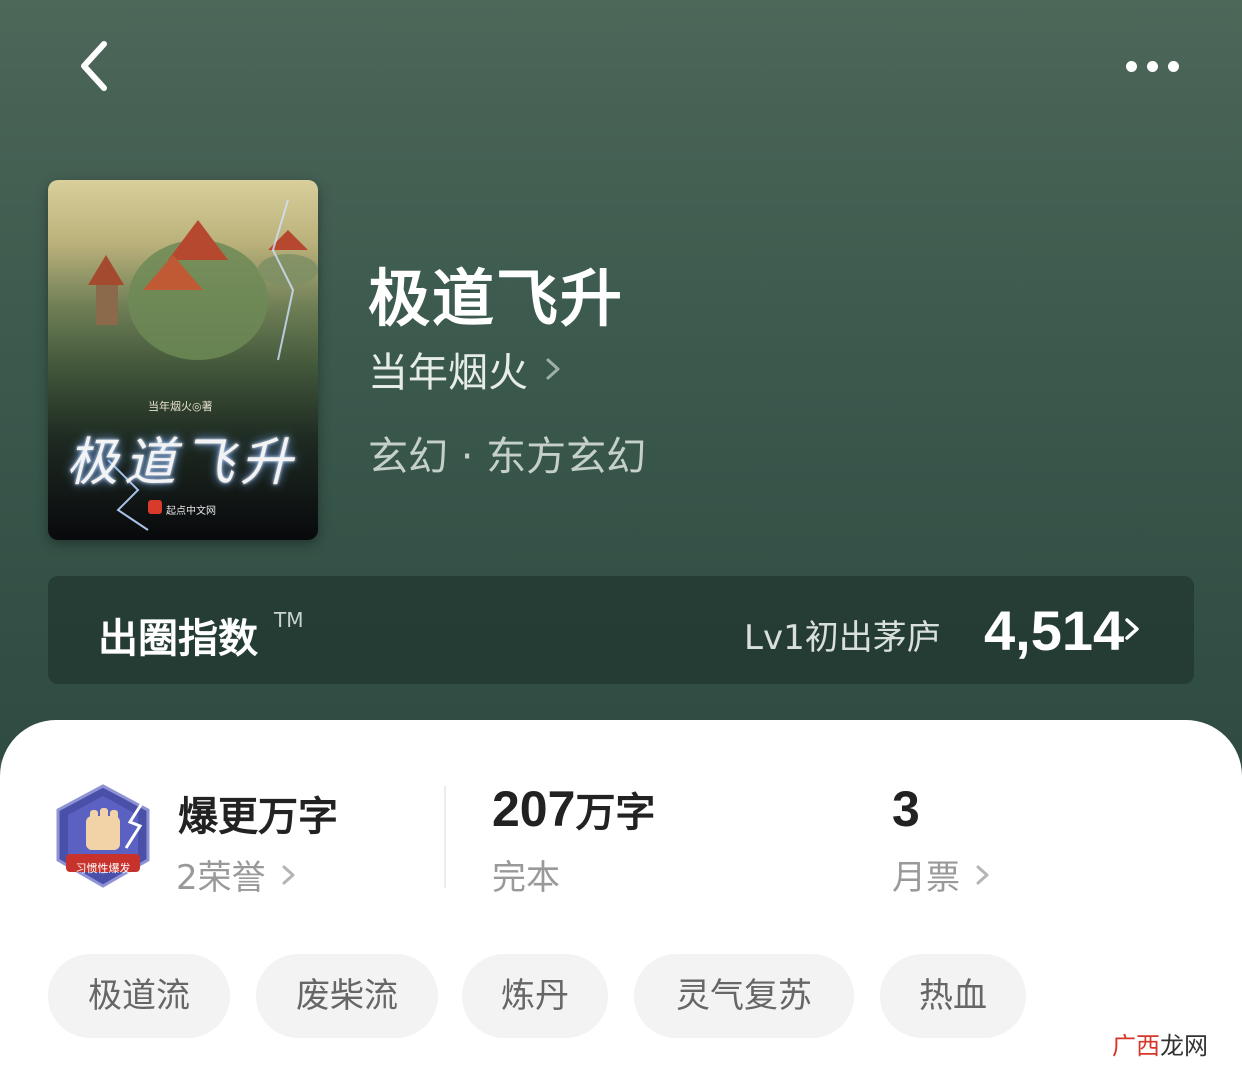  I want to click on trademark-mark: TM, so click(289, 620).